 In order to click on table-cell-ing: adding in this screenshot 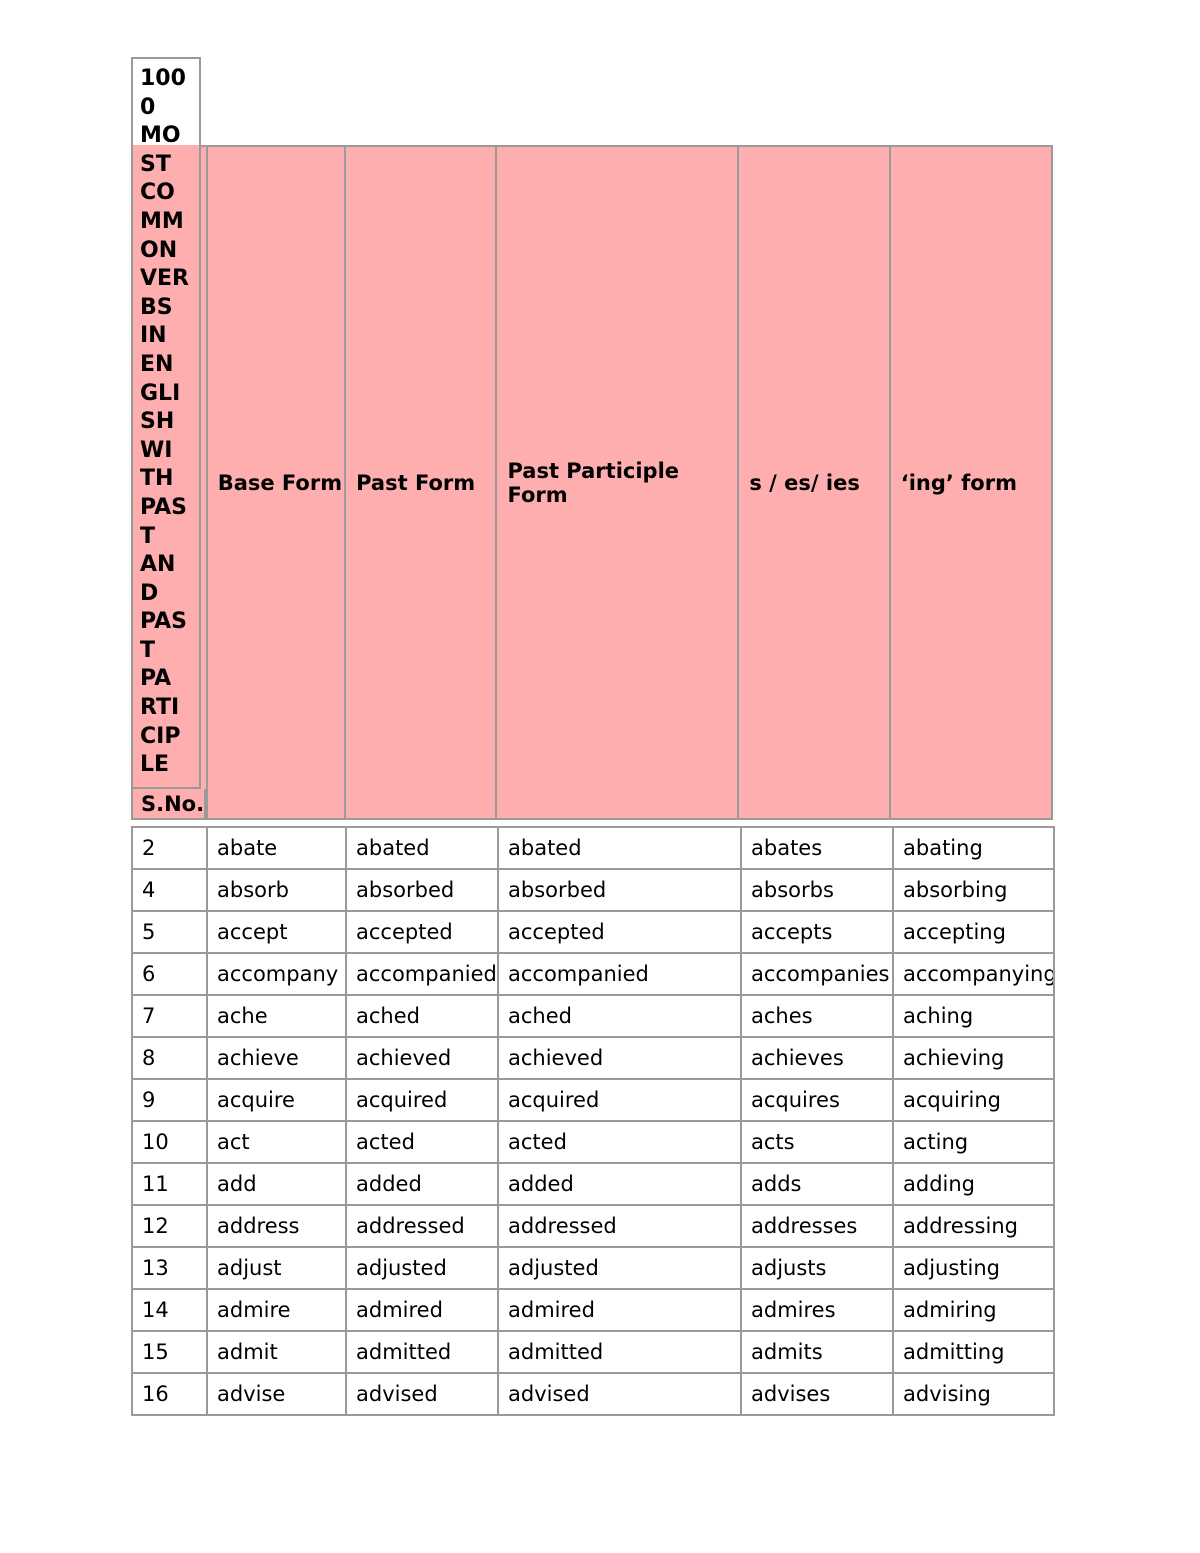, I will do `click(973, 1184)`.